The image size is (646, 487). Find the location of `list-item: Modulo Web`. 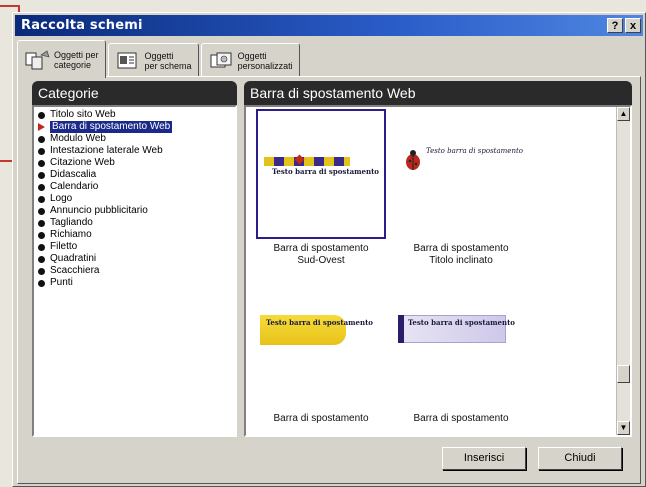

list-item: Modulo Web is located at coordinates (136, 139).